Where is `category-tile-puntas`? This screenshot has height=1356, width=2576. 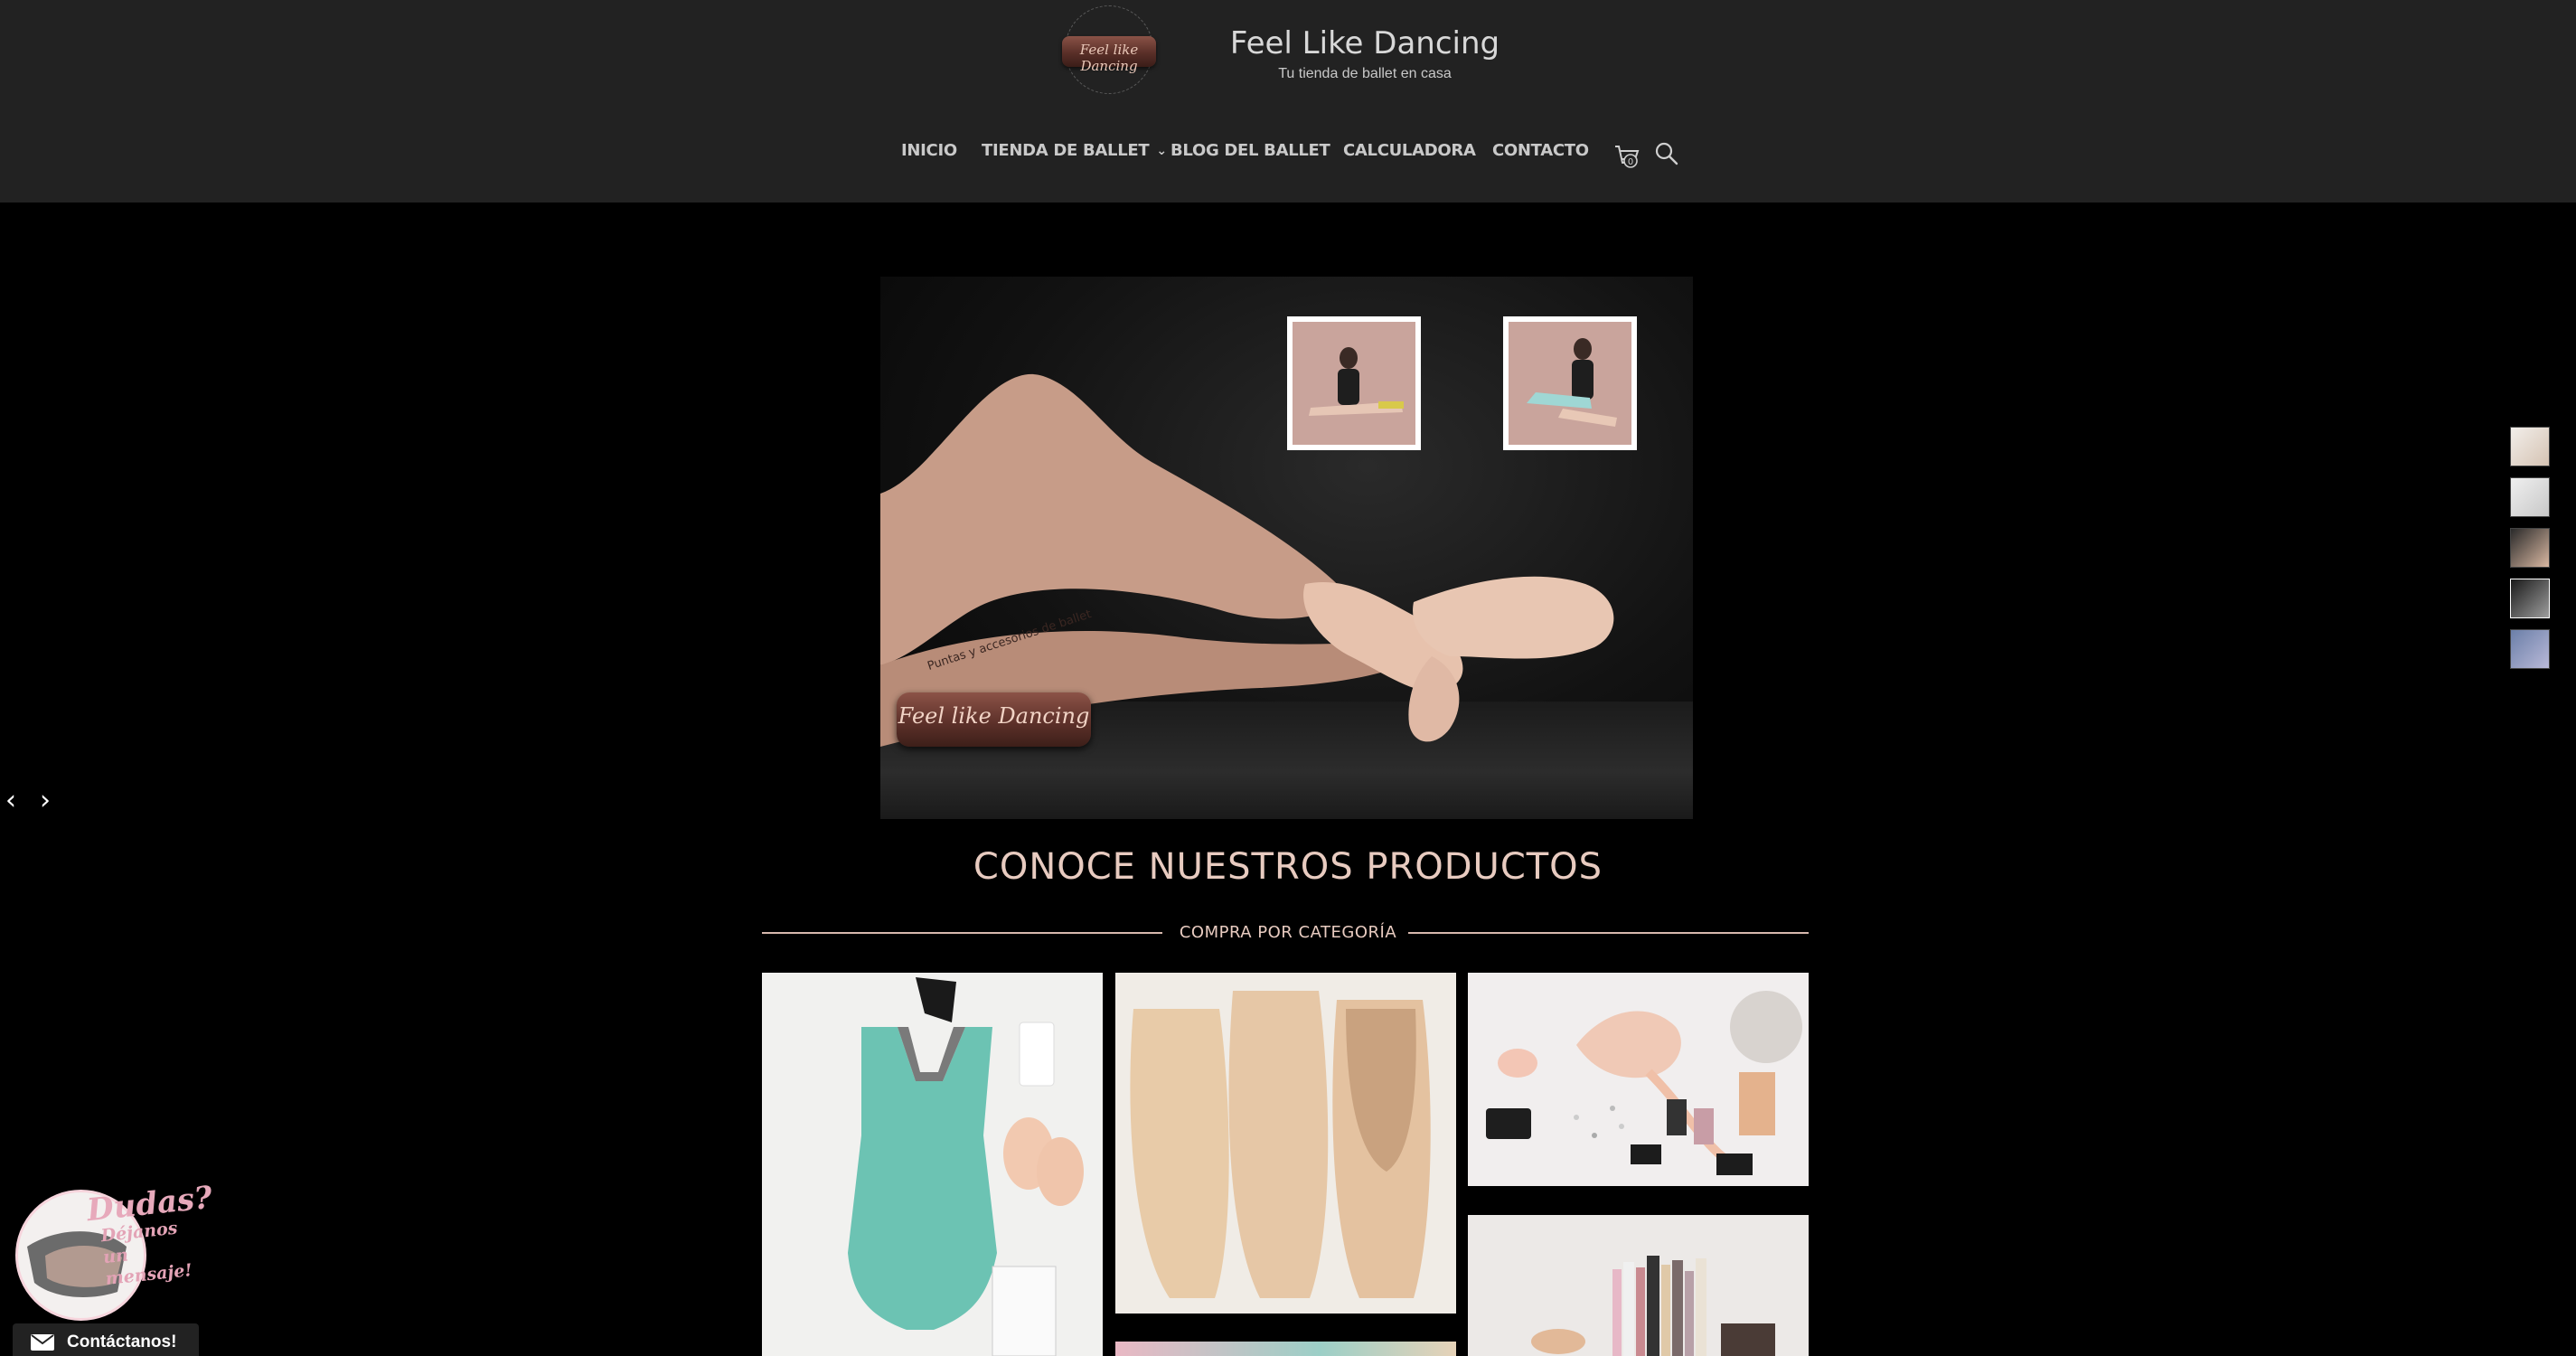 category-tile-puntas is located at coordinates (1285, 1143).